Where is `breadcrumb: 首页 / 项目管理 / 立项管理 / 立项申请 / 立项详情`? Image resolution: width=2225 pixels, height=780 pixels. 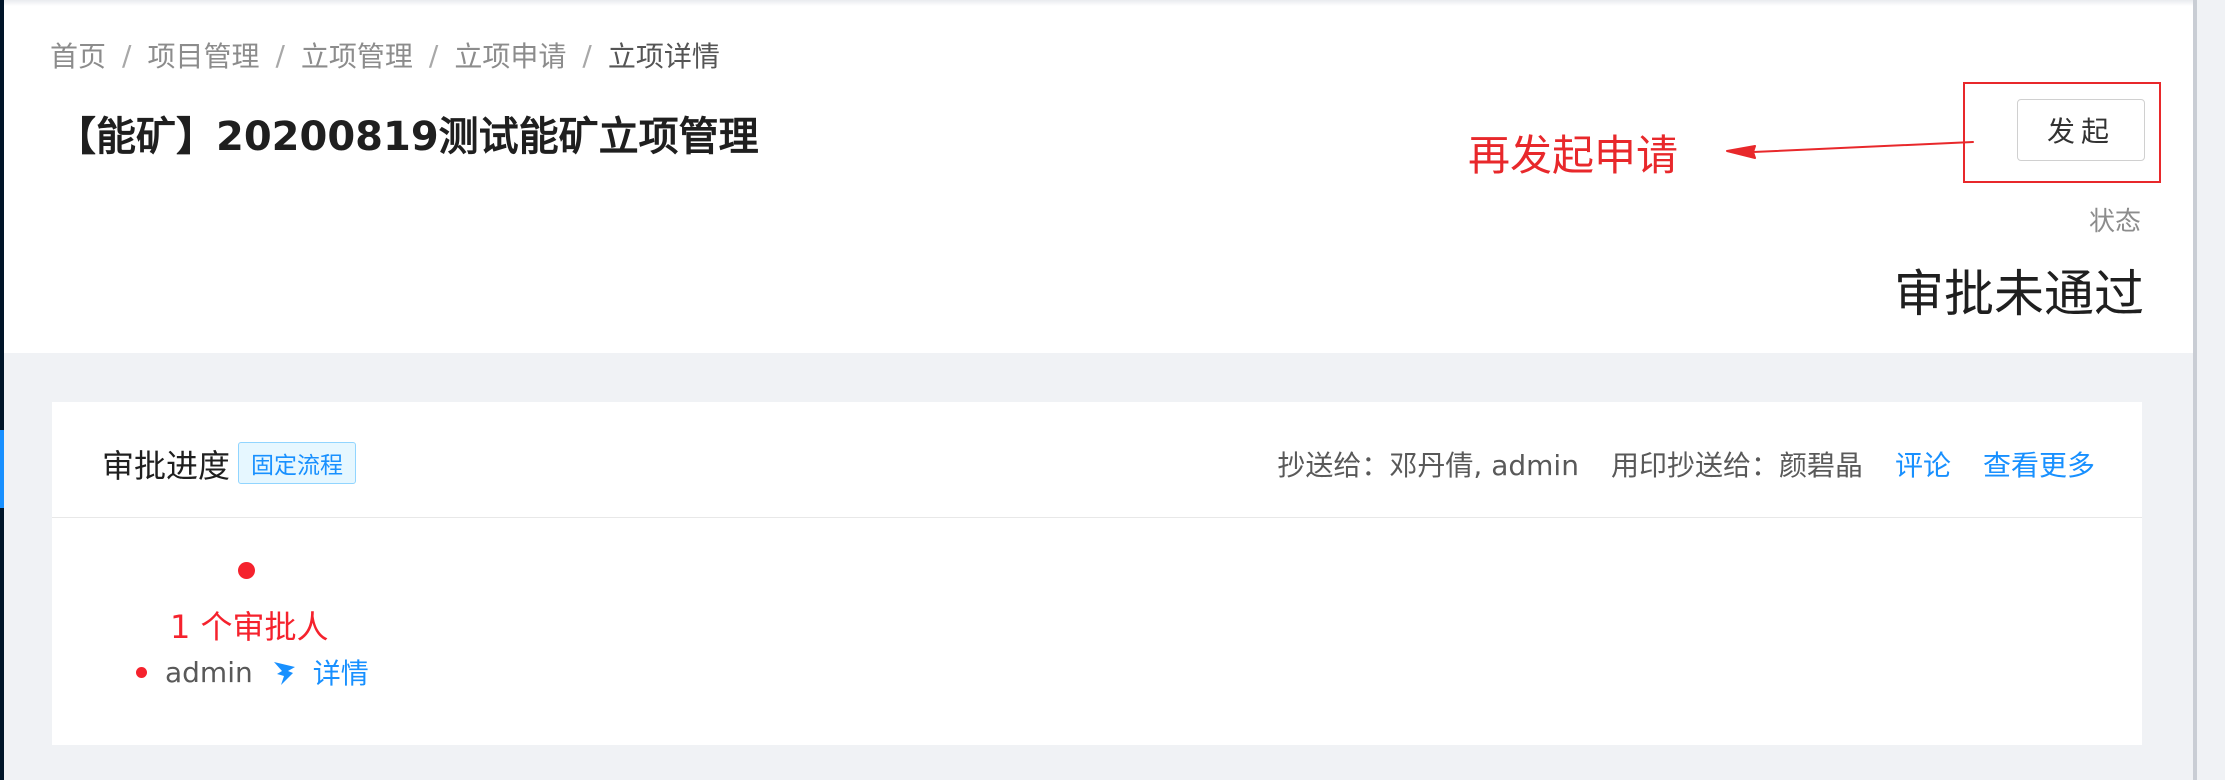
breadcrumb: 首页 / 项目管理 / 立项管理 / 立项申请 / 立项详情 is located at coordinates (385, 55).